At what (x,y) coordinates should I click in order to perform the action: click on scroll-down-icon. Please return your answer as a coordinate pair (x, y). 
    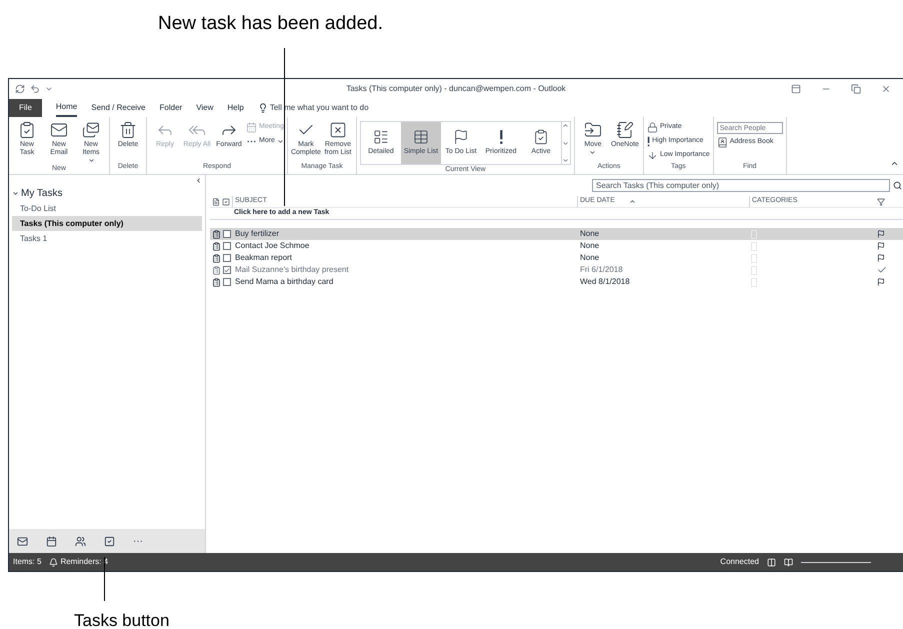
    Looking at the image, I should click on (566, 143).